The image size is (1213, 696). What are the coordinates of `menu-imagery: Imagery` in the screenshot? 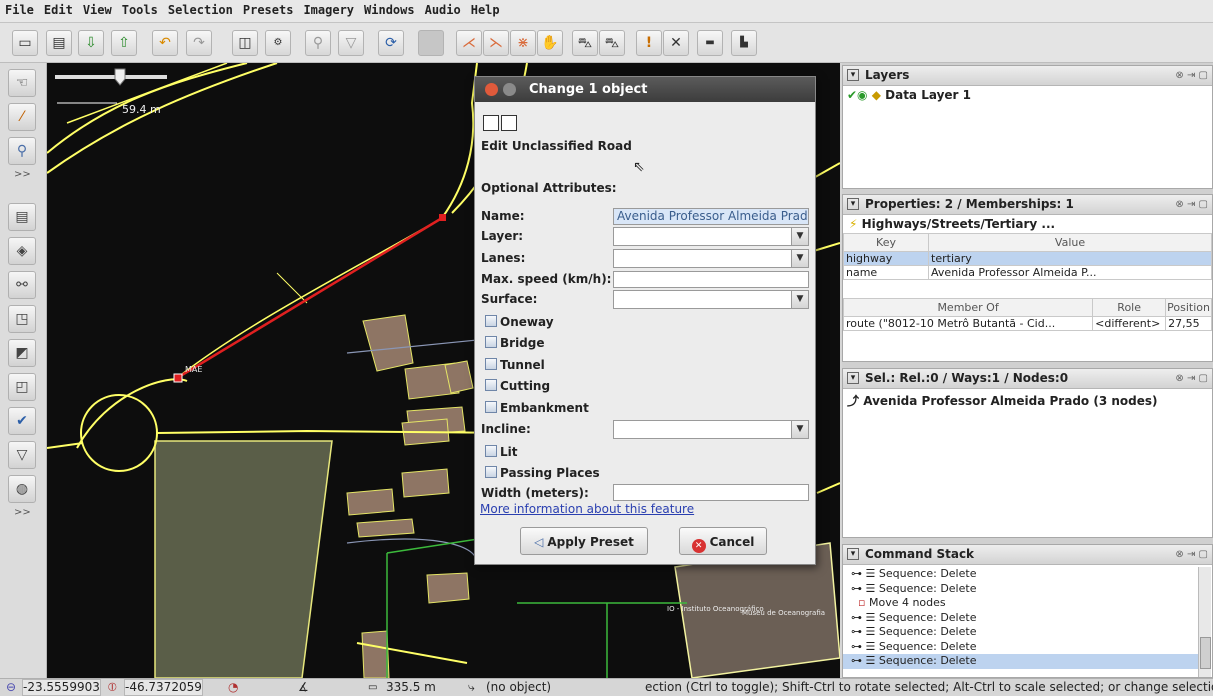 It's located at (328, 8).